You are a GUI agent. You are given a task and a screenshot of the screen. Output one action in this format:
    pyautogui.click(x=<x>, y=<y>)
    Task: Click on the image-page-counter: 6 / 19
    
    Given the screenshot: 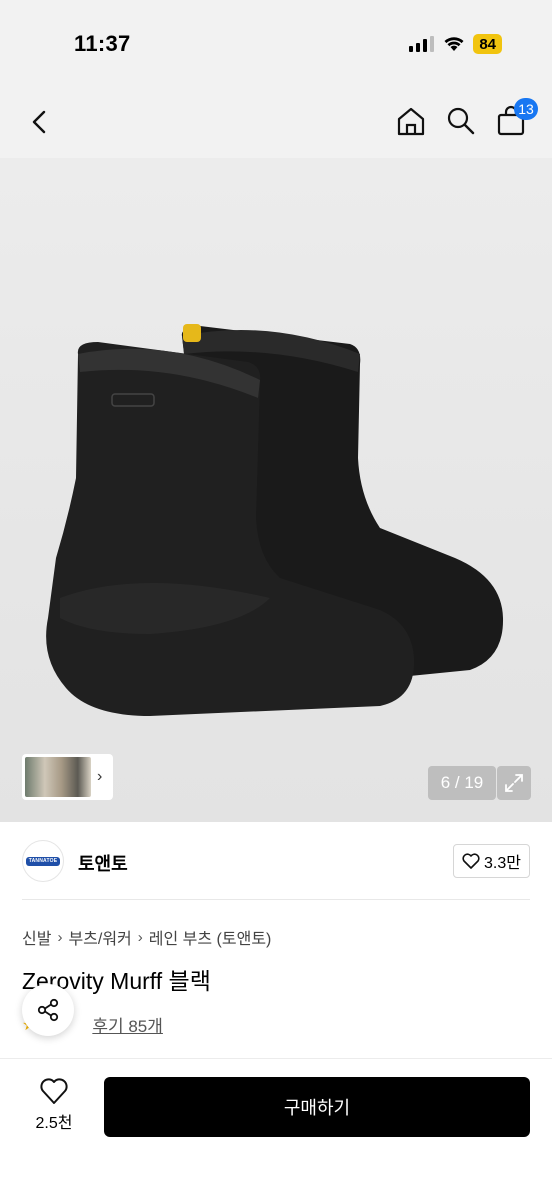 What is the action you would take?
    pyautogui.click(x=462, y=783)
    